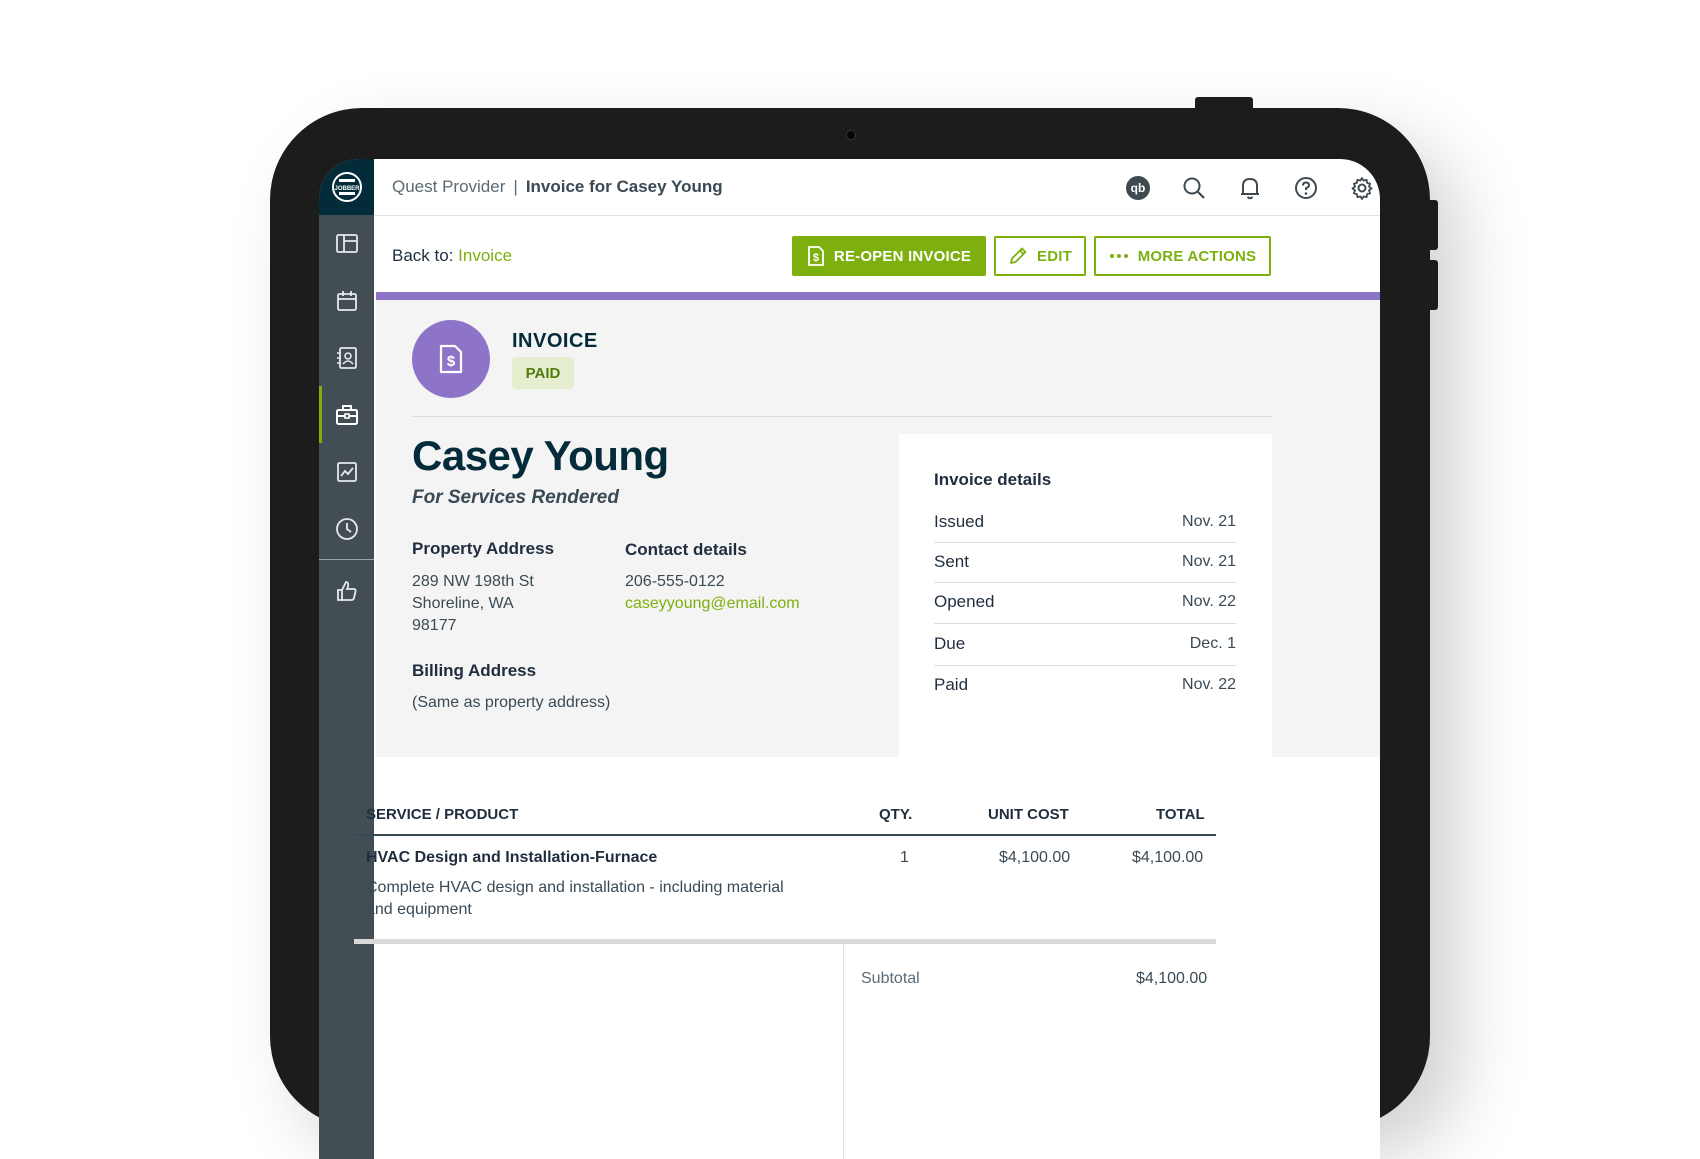 The width and height of the screenshot is (1700, 1159). I want to click on sidebar-item-work, so click(346, 414).